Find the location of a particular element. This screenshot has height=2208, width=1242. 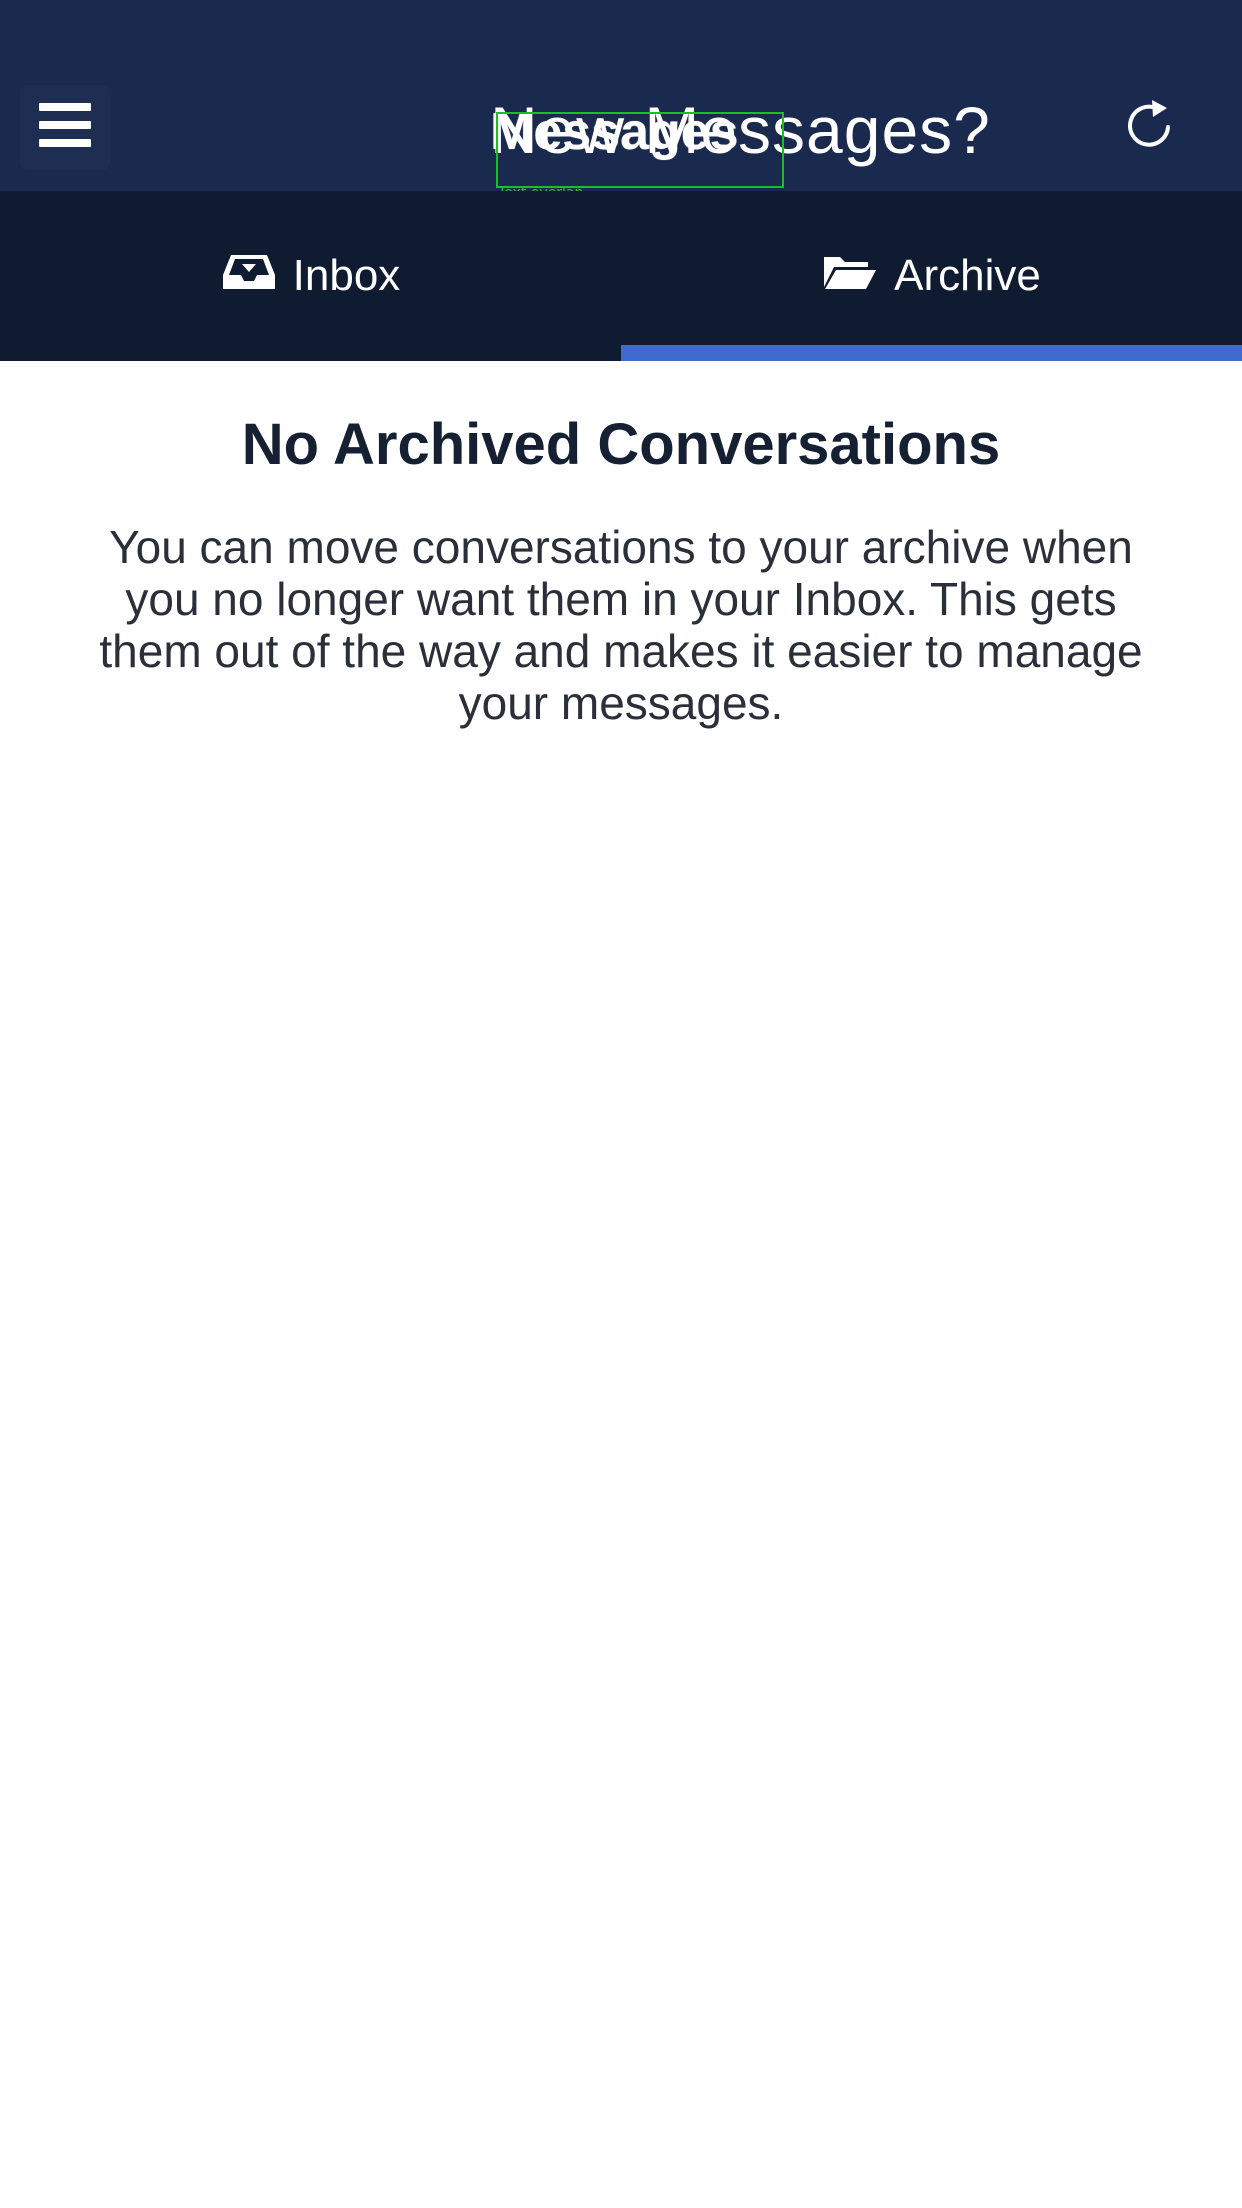

tab-bar: Inbox Archive is located at coordinates (621, 276).